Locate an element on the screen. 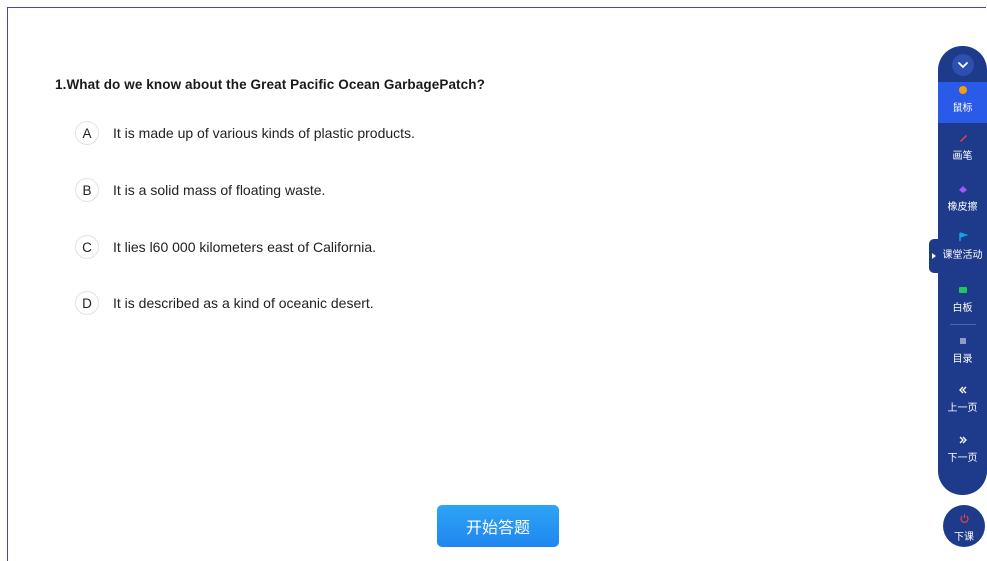 Image resolution: width=987 pixels, height=561 pixels. tool-label: 上一页 is located at coordinates (962, 408).